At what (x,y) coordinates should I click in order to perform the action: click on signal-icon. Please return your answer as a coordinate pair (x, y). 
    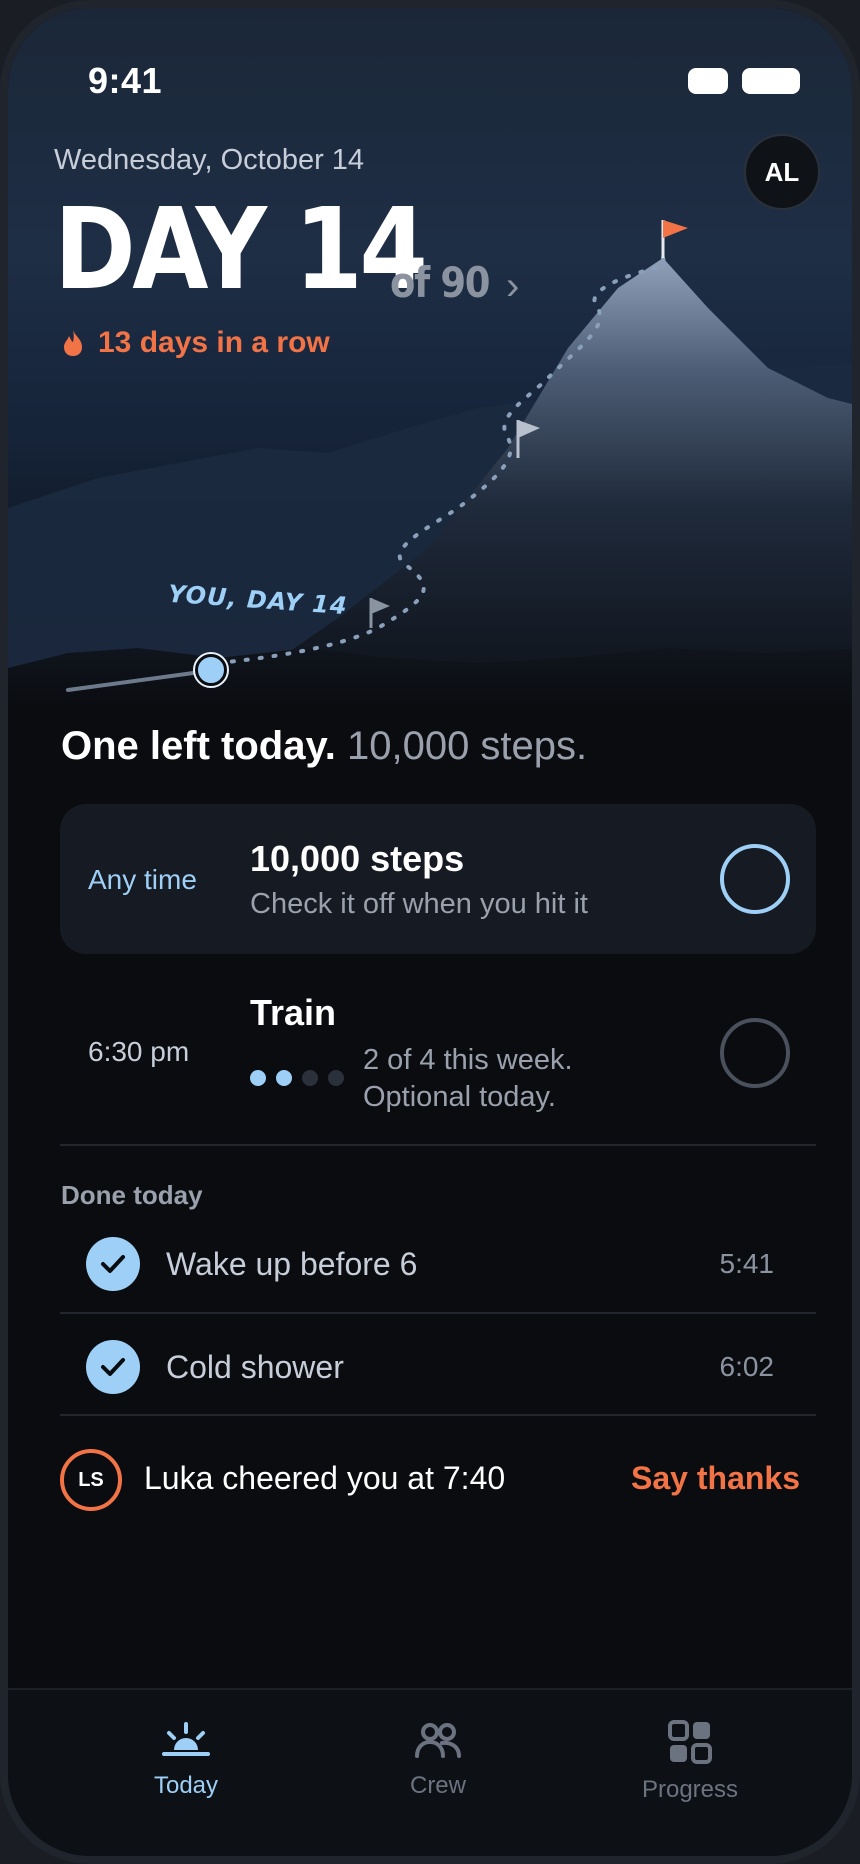
    Looking at the image, I should click on (708, 81).